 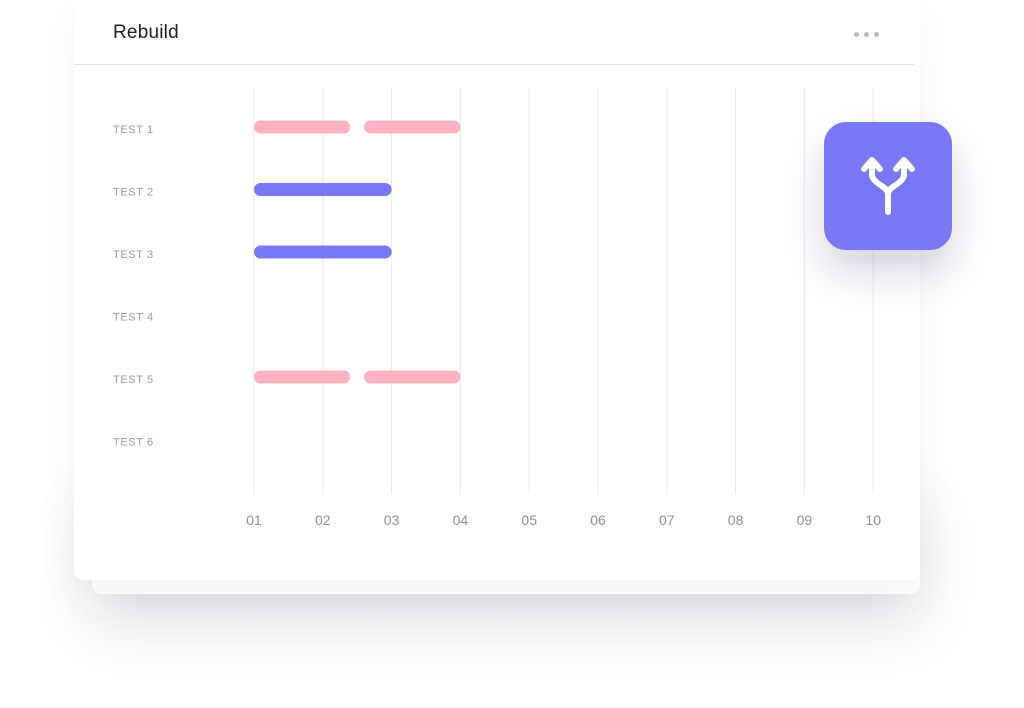 What do you see at coordinates (736, 520) in the screenshot?
I see `x-tick-label: 08` at bounding box center [736, 520].